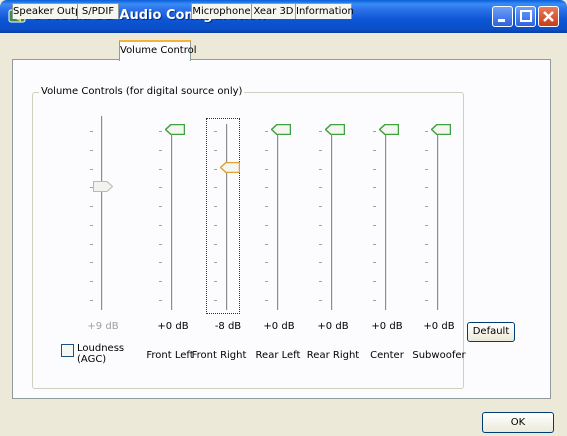 This screenshot has height=436, width=567. I want to click on loudness-checkbox, so click(67, 350).